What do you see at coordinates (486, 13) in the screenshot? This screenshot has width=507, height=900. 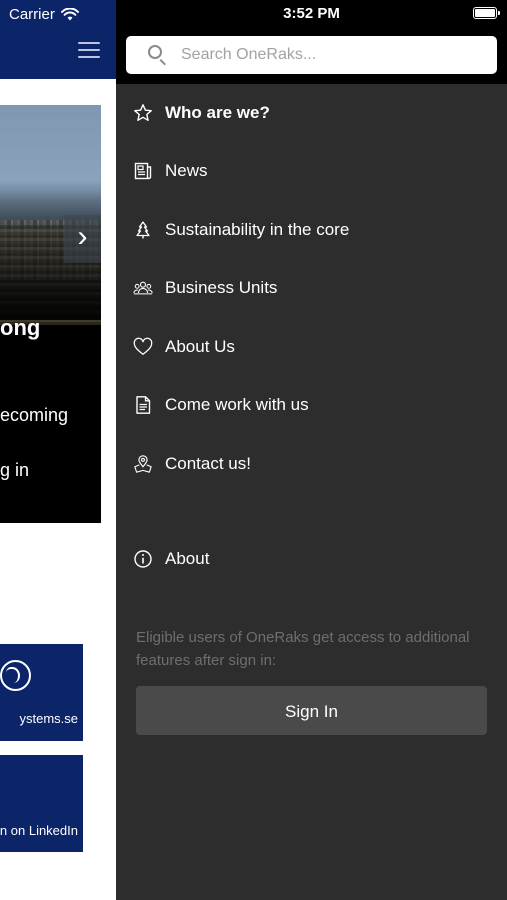 I see `battery-icon` at bounding box center [486, 13].